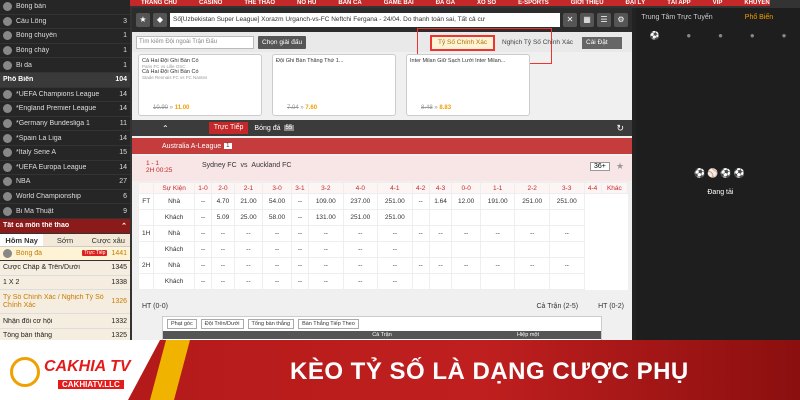 The image size is (800, 400). Describe the element at coordinates (752, 35) in the screenshot. I see `volleyball-icon: ●` at that location.